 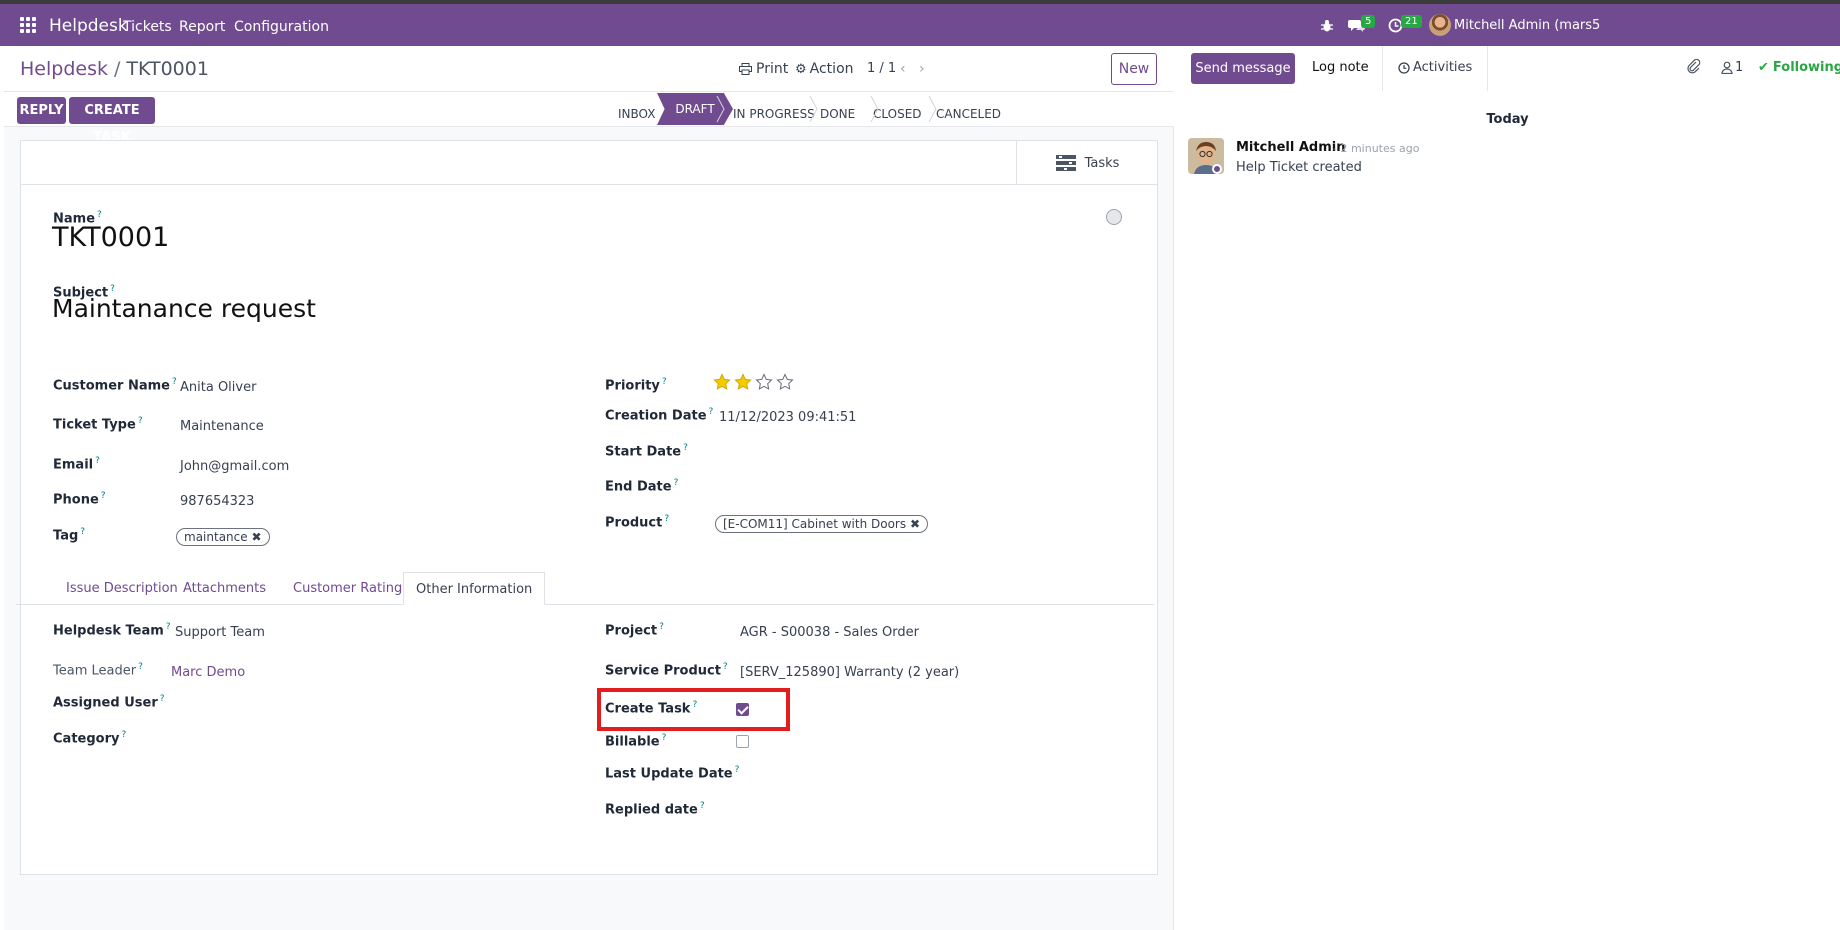 What do you see at coordinates (826, 109) in the screenshot?
I see `stage-separators` at bounding box center [826, 109].